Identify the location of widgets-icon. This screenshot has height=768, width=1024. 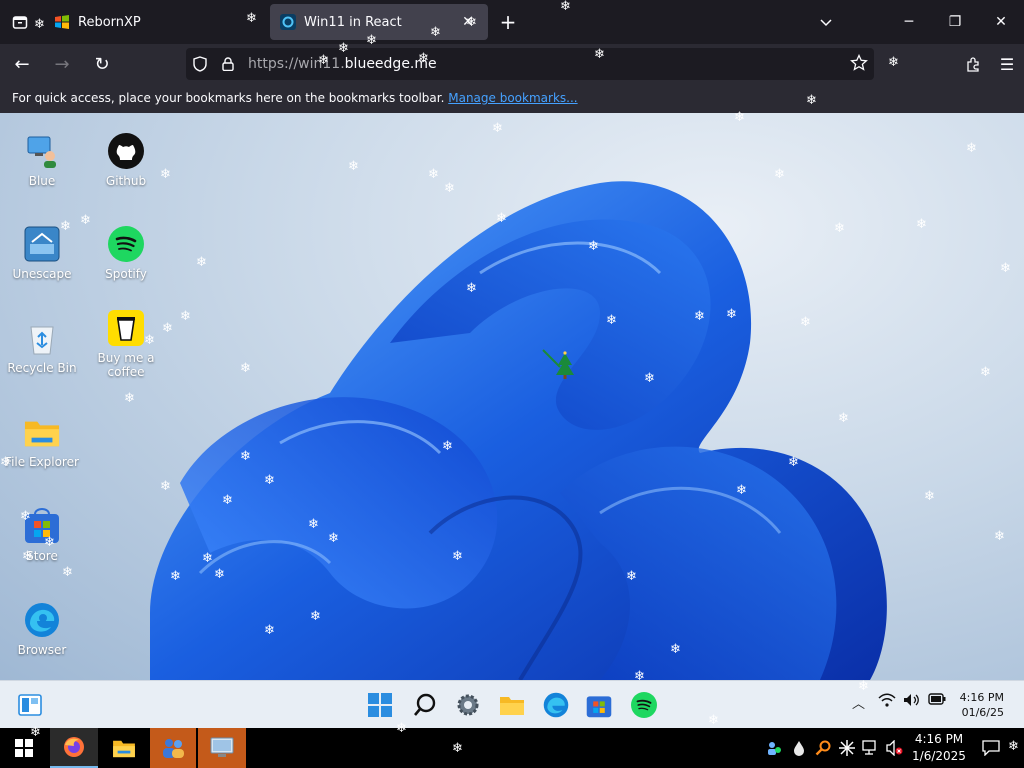
(30, 705).